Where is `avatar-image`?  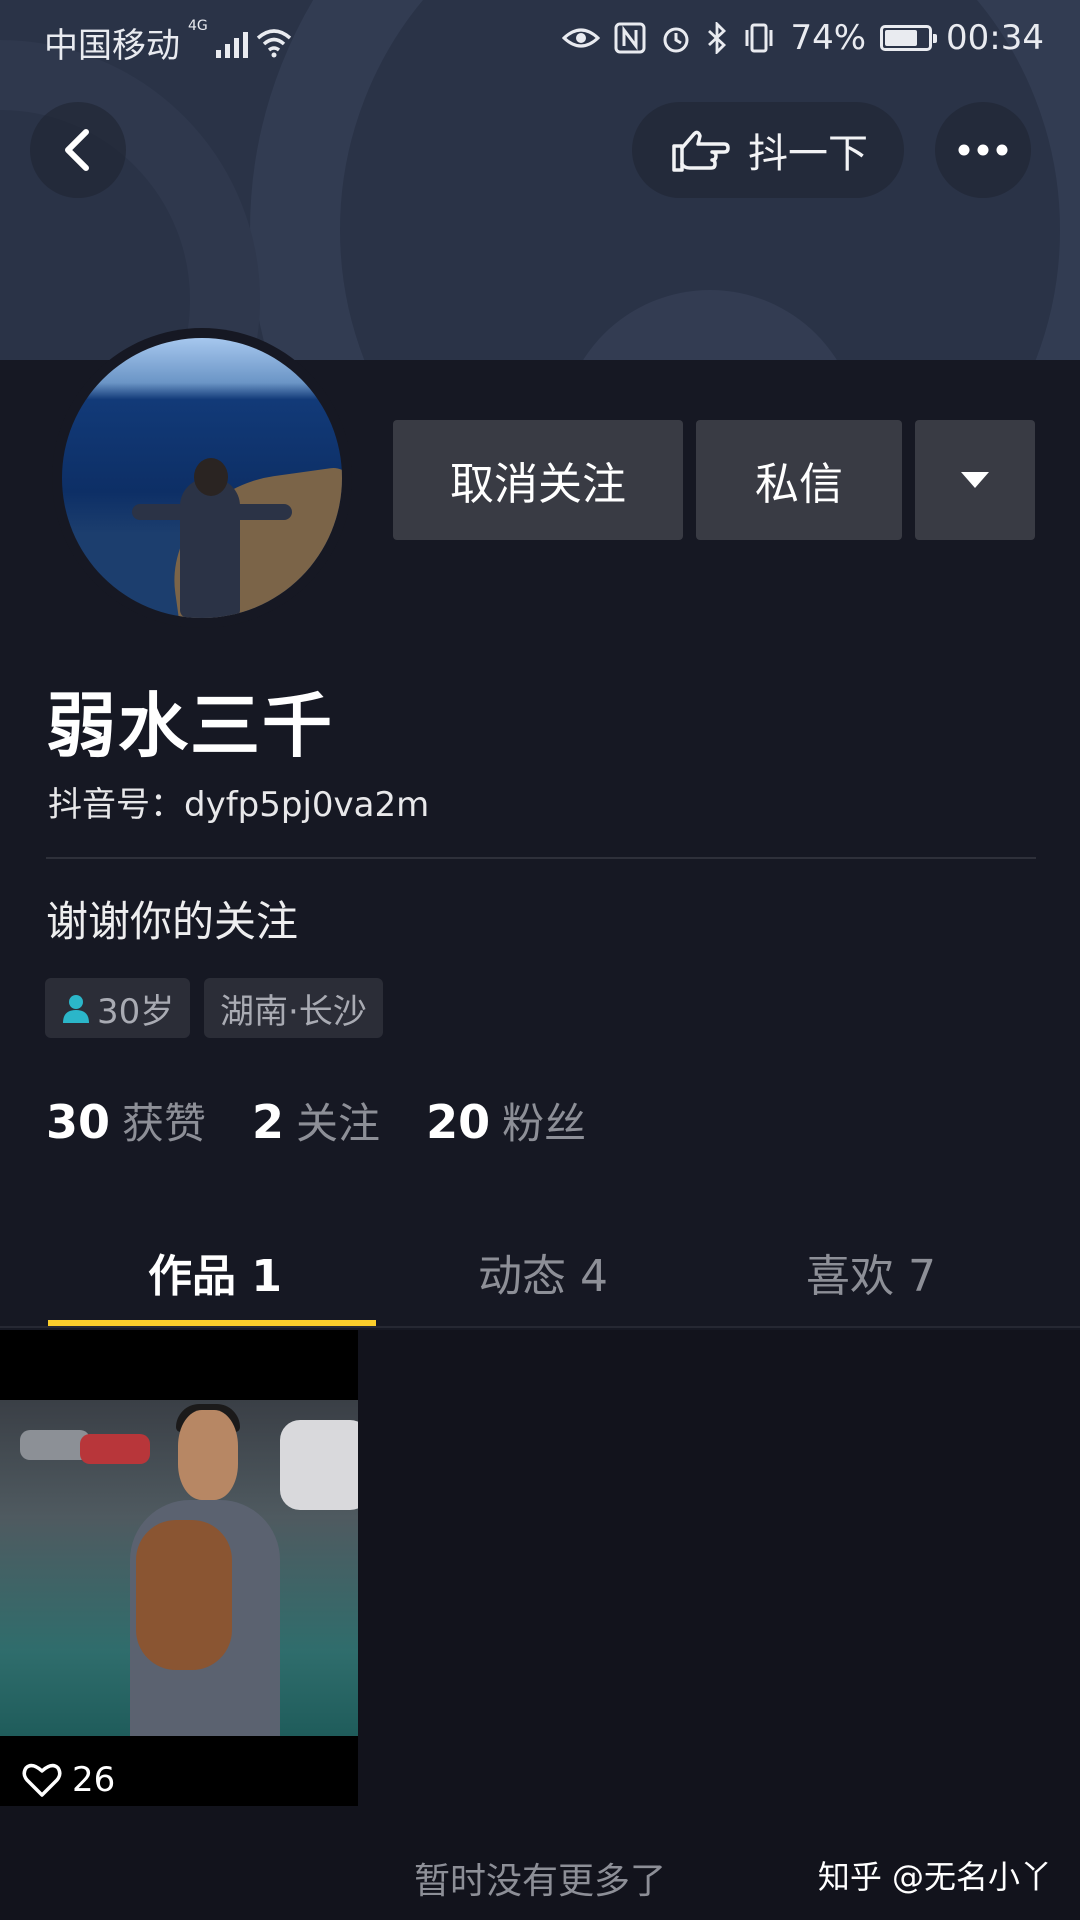 avatar-image is located at coordinates (202, 478).